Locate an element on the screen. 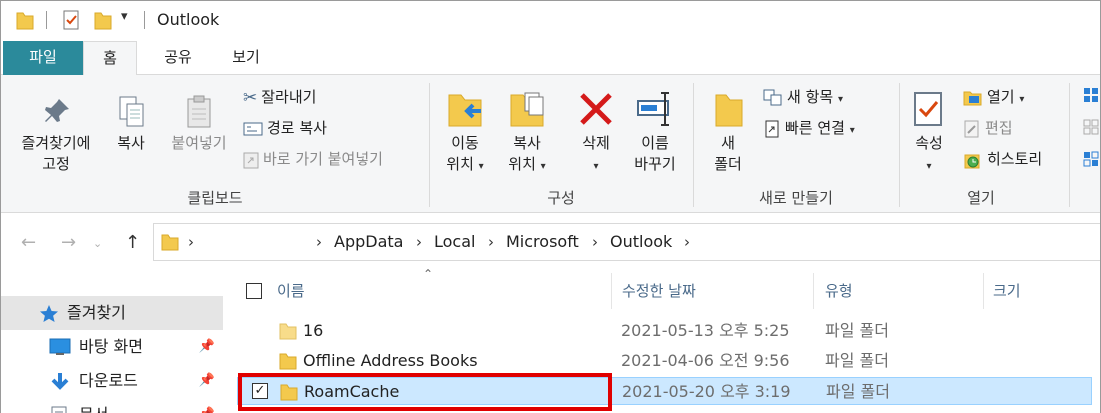 The height and width of the screenshot is (413, 1101). select-none-icon is located at coordinates (1091, 127).